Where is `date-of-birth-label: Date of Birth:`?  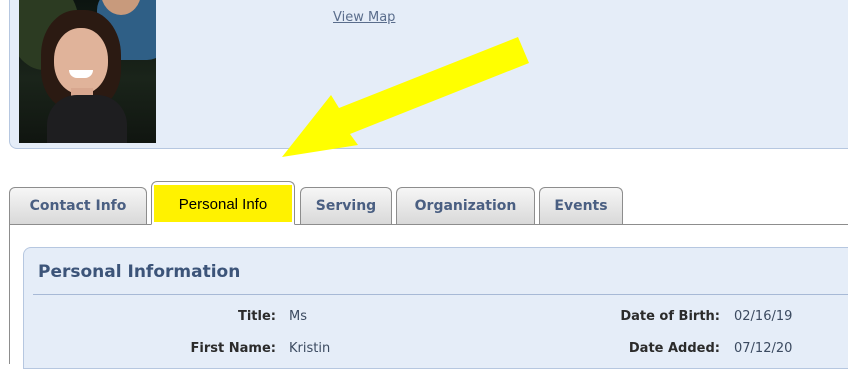 date-of-birth-label: Date of Birth: is located at coordinates (670, 316).